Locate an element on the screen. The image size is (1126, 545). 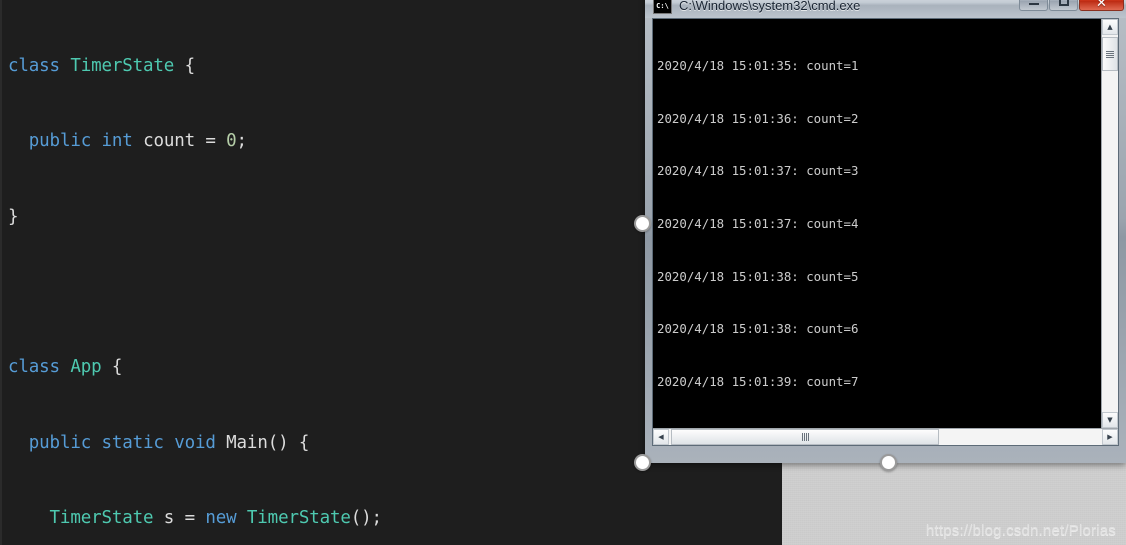
scroll-left-arrow-icon: ◀ is located at coordinates (661, 437).